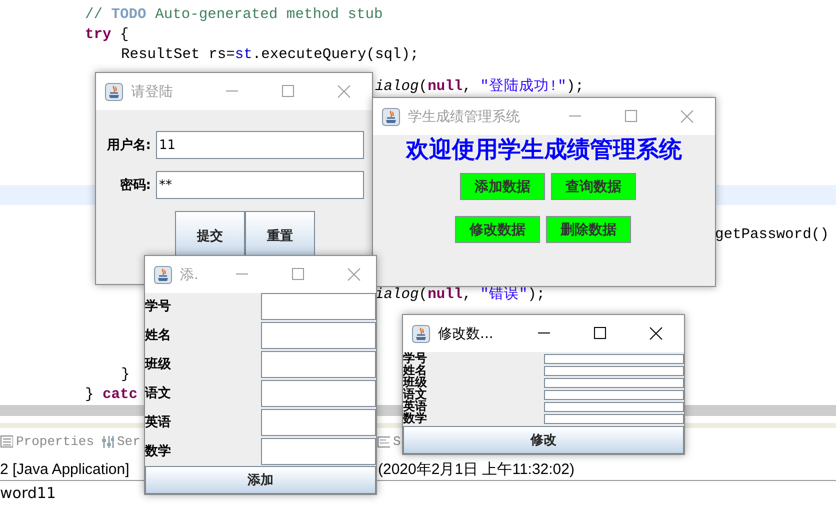  Describe the element at coordinates (28, 493) in the screenshot. I see `console-output: word11` at that location.